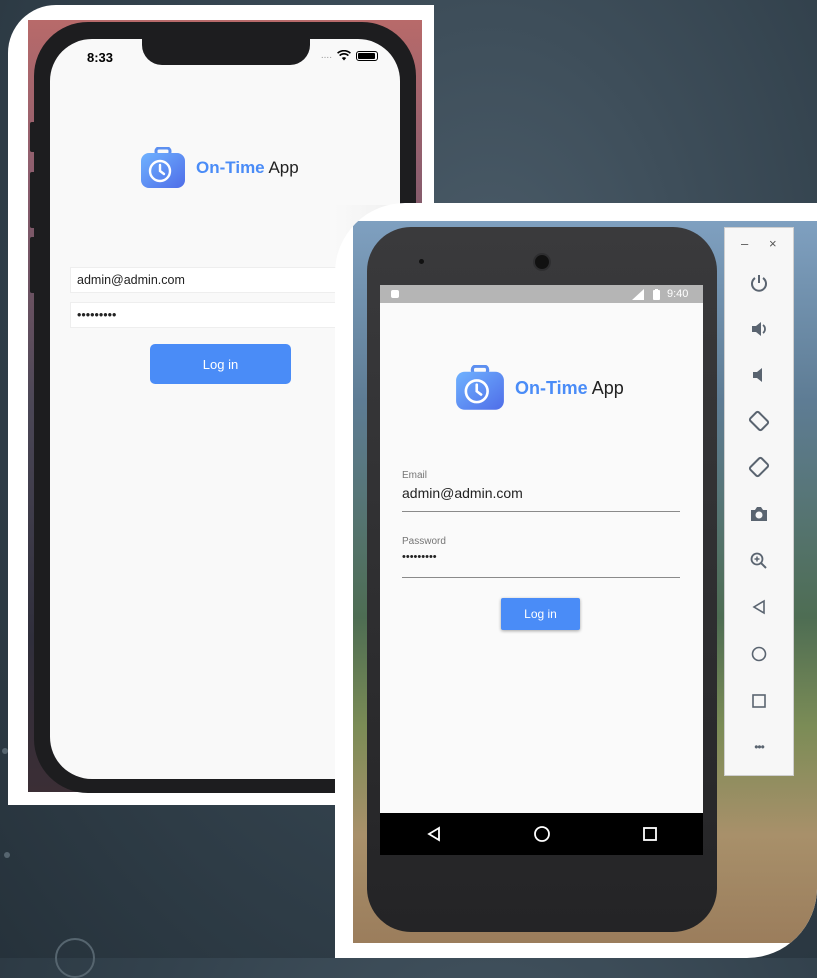 This screenshot has height=978, width=817. I want to click on signal-icon, so click(638, 294).